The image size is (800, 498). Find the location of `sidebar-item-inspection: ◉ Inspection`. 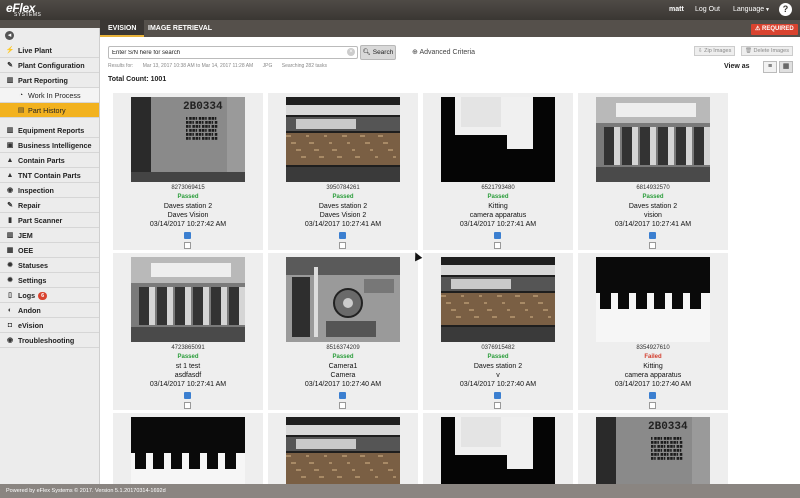

sidebar-item-inspection: ◉ Inspection is located at coordinates (49, 190).